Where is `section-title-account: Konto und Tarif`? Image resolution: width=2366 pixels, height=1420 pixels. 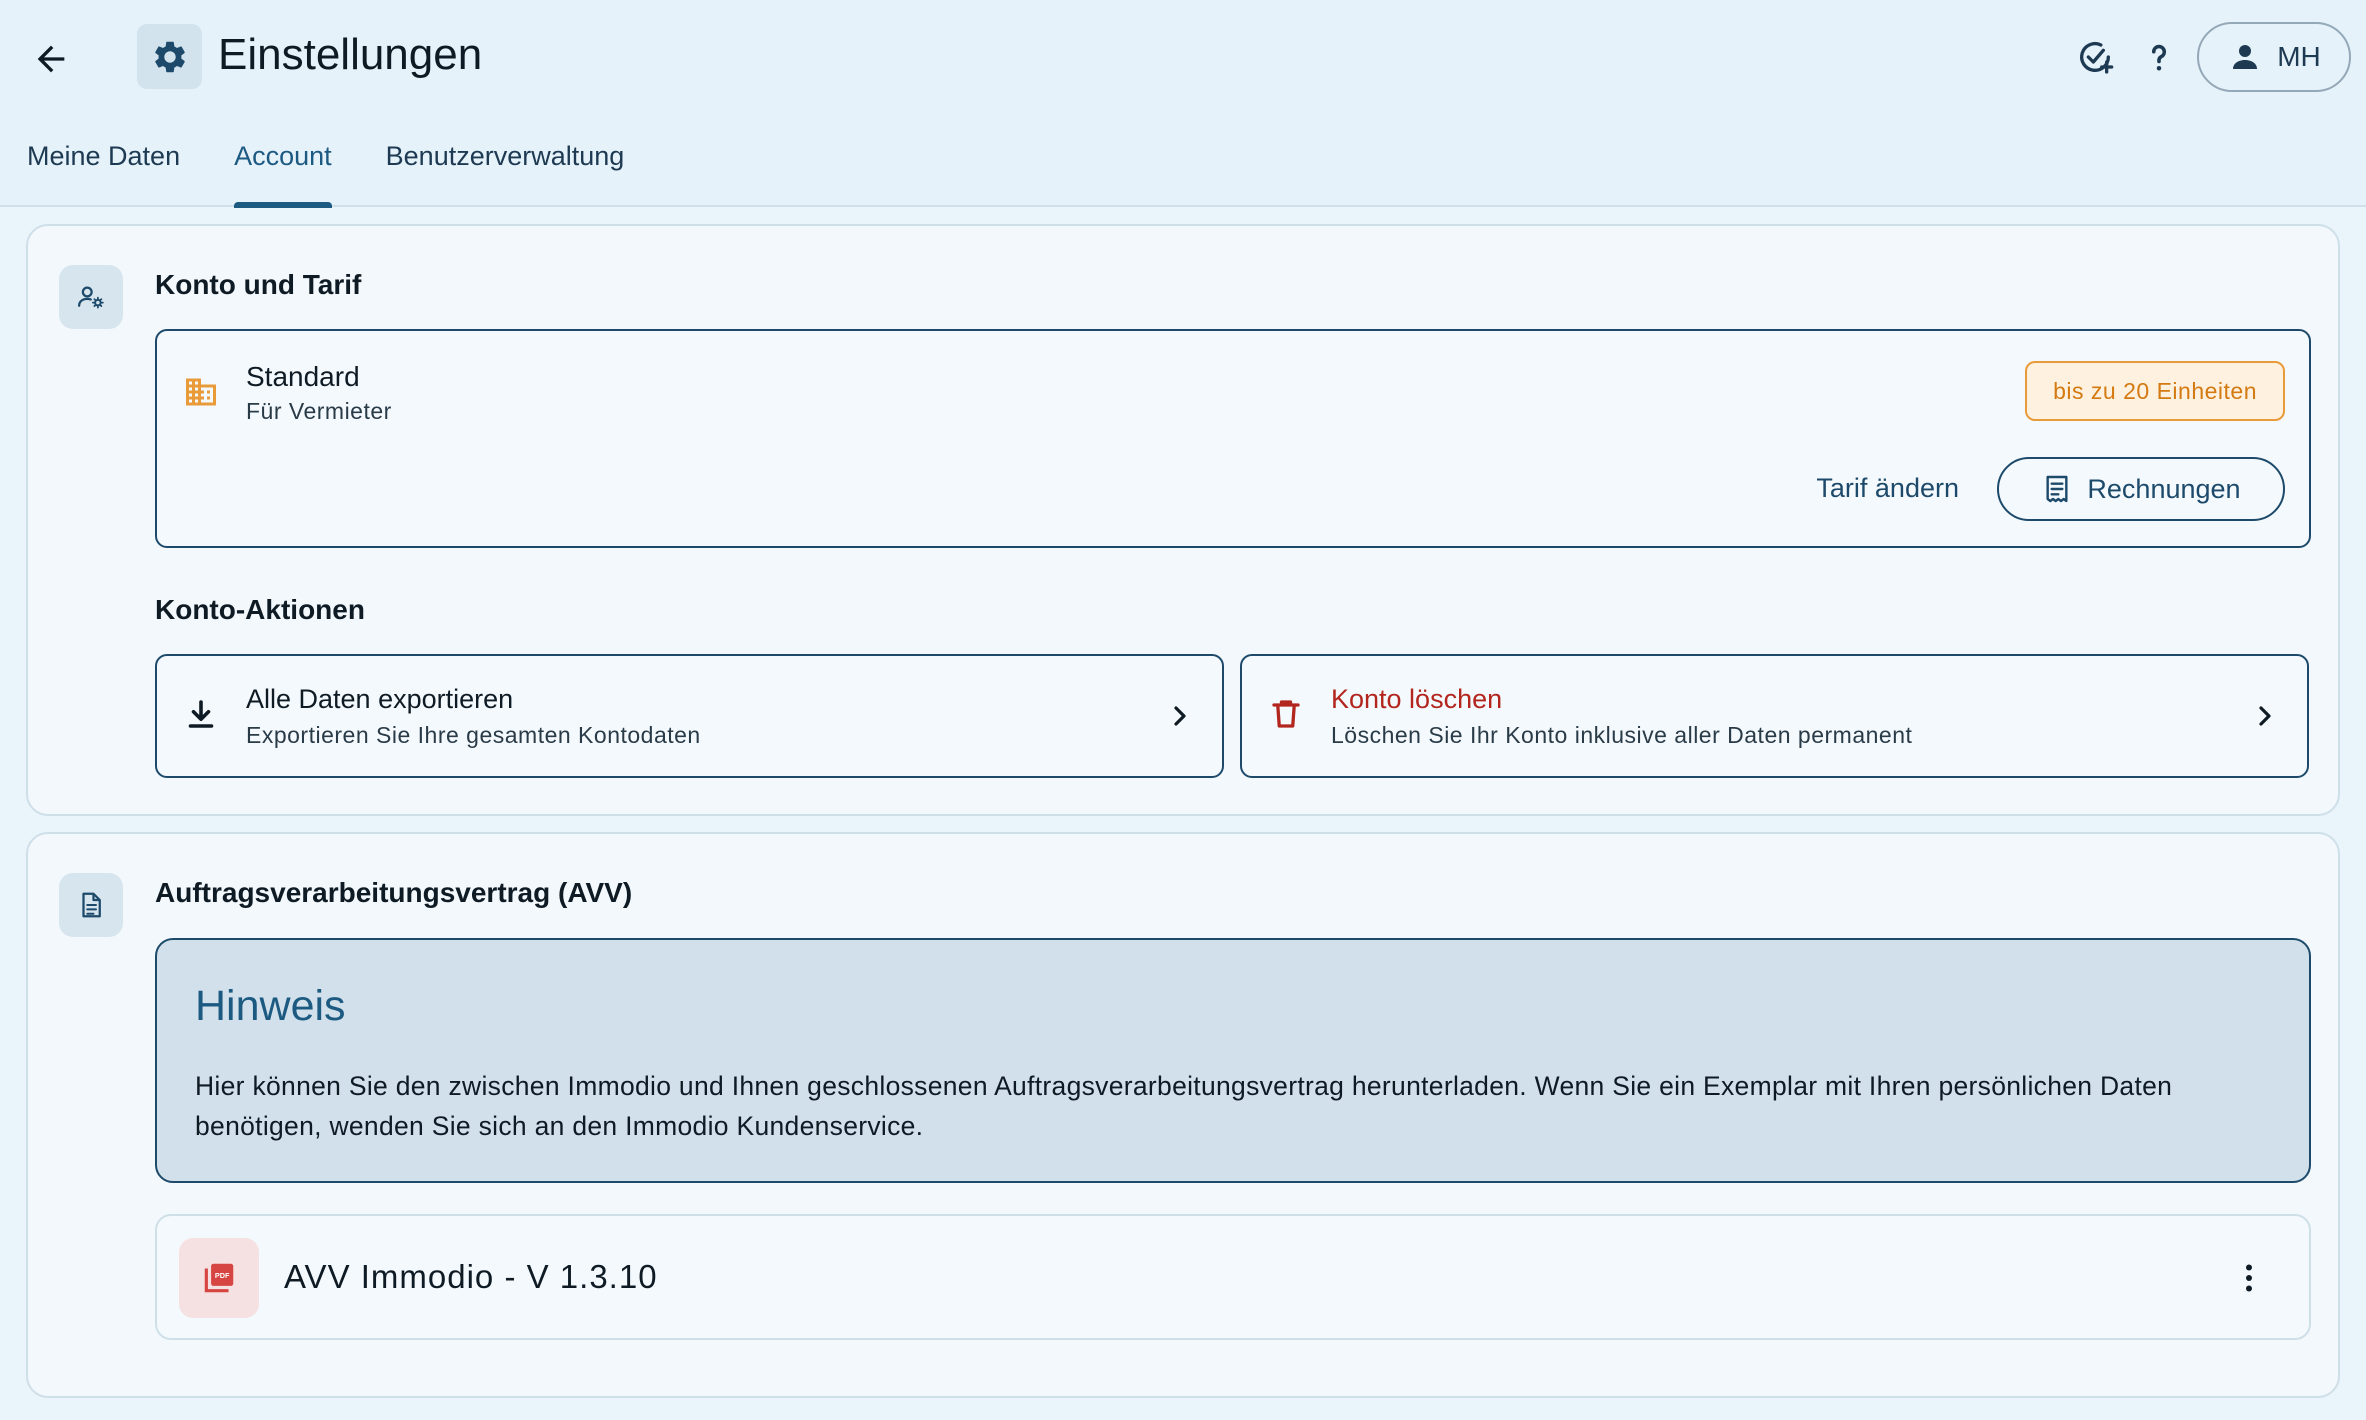
section-title-account: Konto und Tarif is located at coordinates (258, 284).